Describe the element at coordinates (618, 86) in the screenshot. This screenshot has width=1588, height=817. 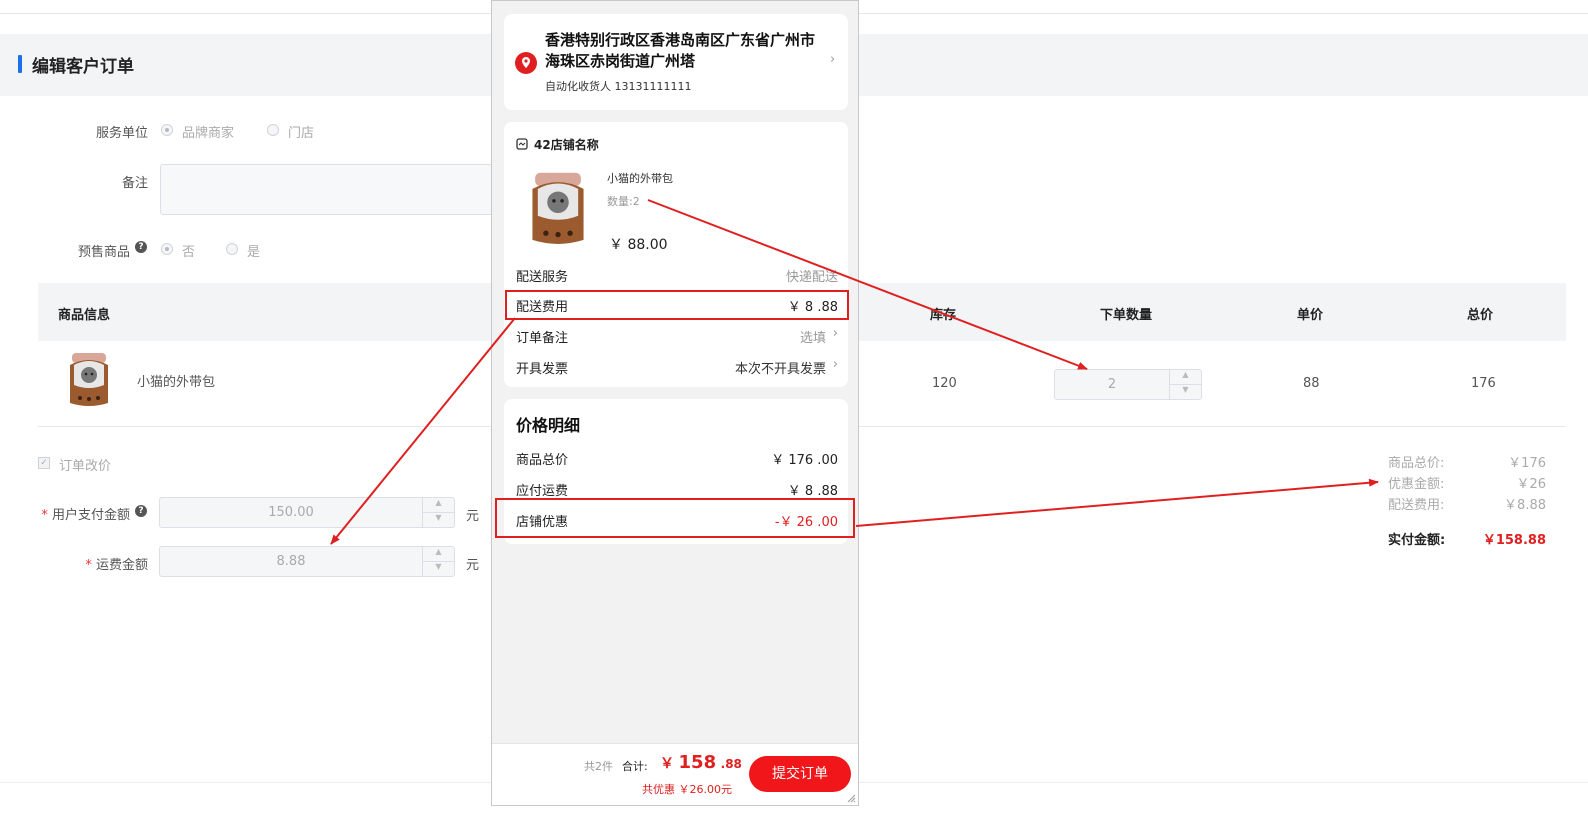
I see `receiver-info: 自动化收货人 13131111111` at that location.